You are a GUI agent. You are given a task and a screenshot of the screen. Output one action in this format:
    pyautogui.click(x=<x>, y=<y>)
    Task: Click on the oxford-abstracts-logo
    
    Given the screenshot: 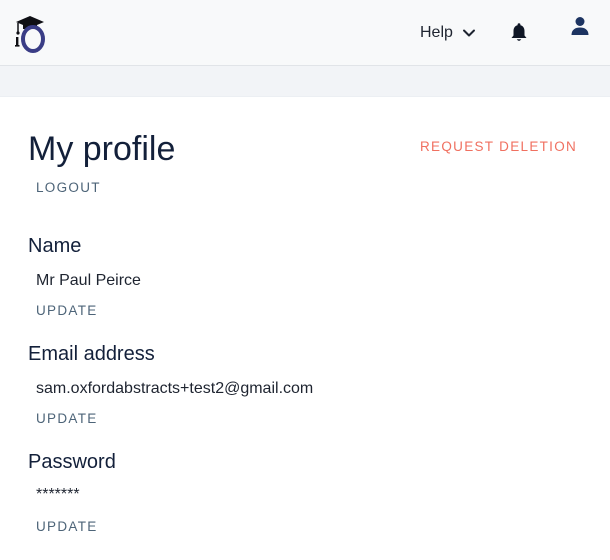 What is the action you would take?
    pyautogui.click(x=32, y=33)
    